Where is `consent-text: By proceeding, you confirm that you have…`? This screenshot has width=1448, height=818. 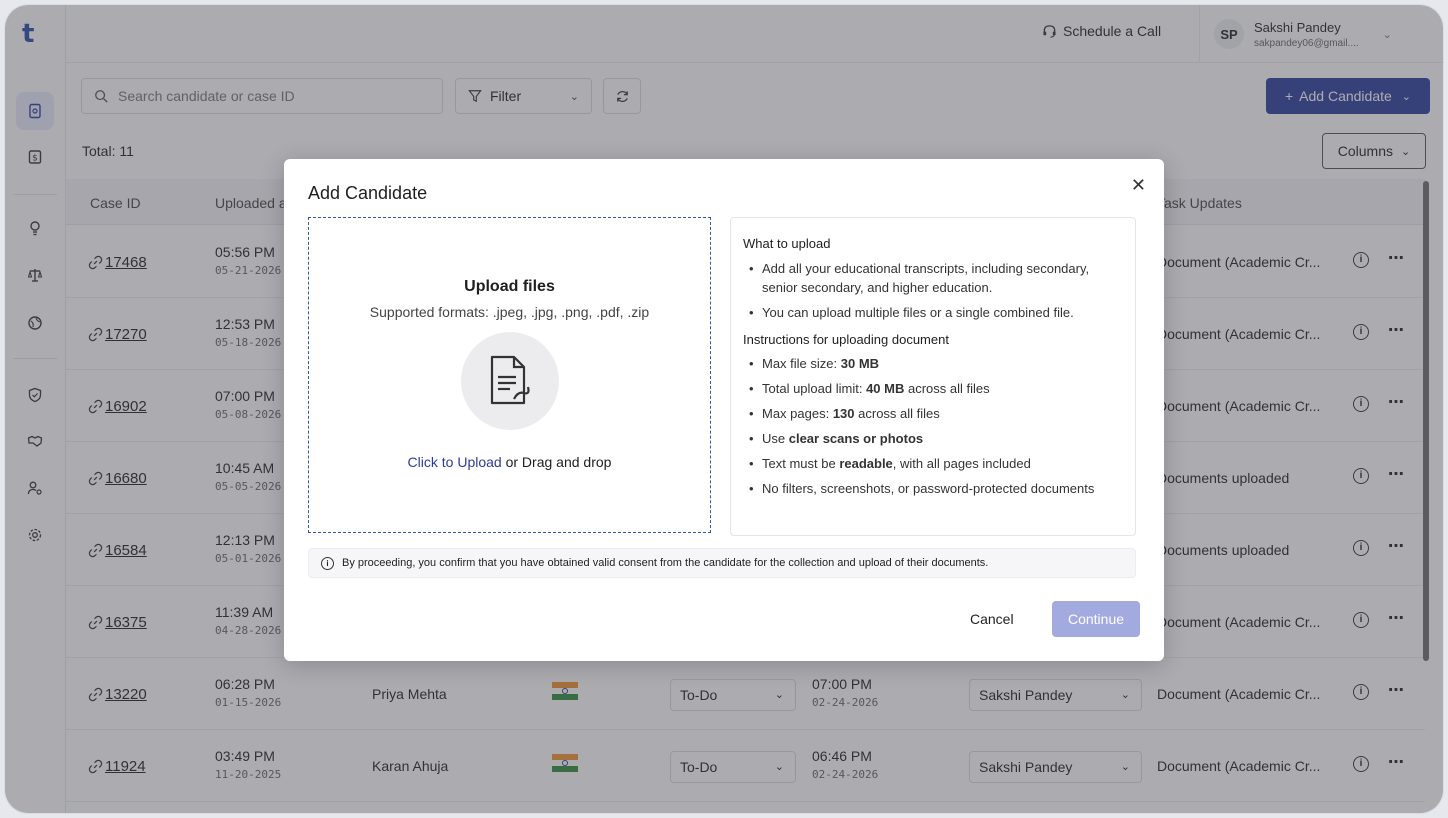 consent-text: By proceeding, you confirm that you have… is located at coordinates (665, 563).